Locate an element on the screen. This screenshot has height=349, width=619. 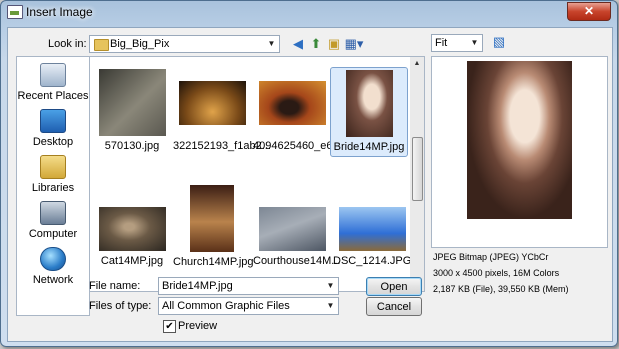
place-label: Computer is located at coordinates (53, 234).